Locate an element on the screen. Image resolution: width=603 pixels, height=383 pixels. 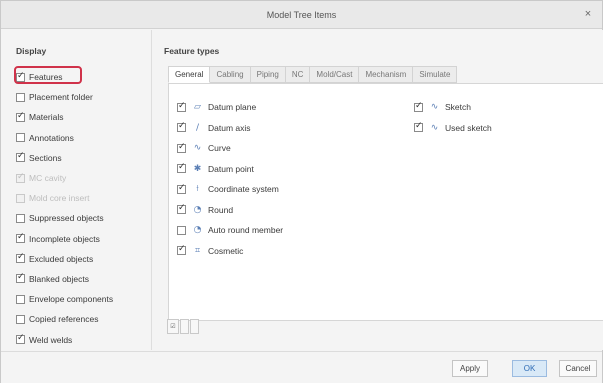
dialog-title: Model Tree Items is located at coordinates (301, 15).